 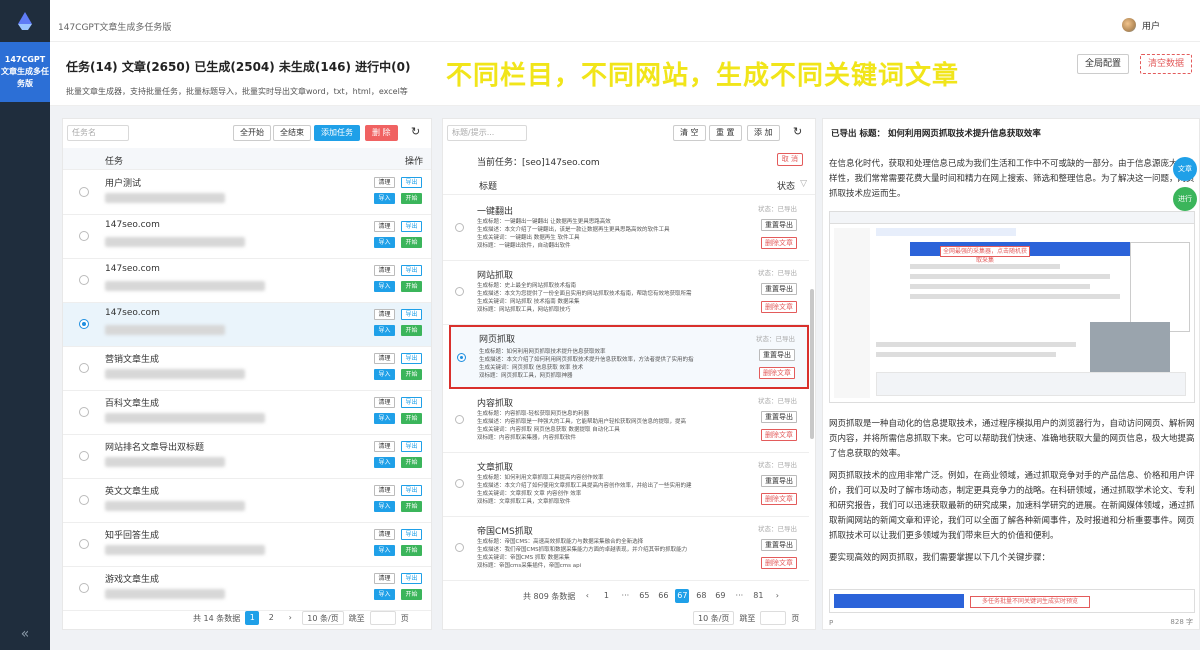 What do you see at coordinates (789, 159) in the screenshot?
I see `cancel-button: 取 消` at bounding box center [789, 159].